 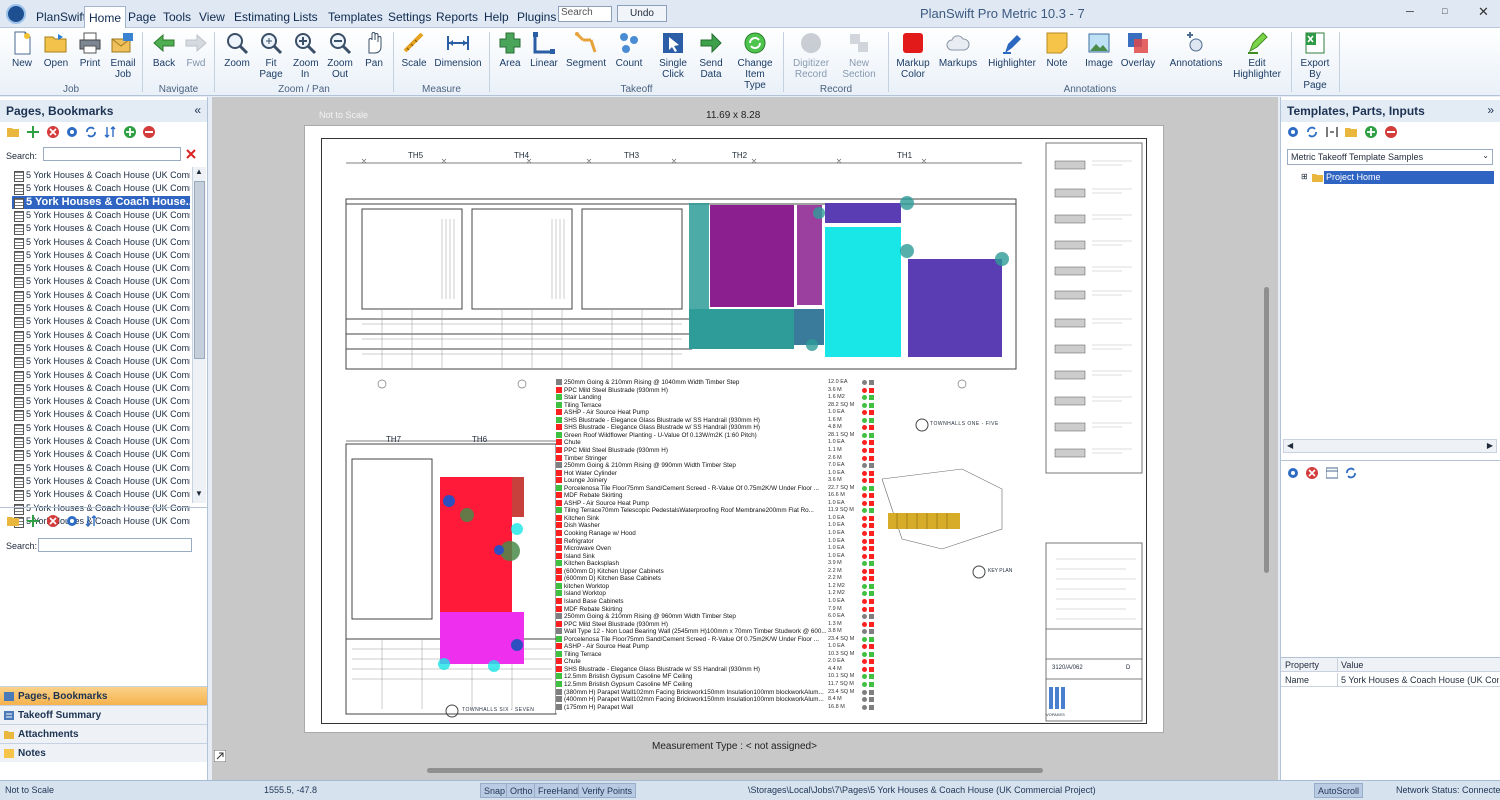 What do you see at coordinates (716, 450) in the screenshot?
I see `takeoff-legend-row: PPC Mild Steel Blustrade (930mm H) 1.1 M` at bounding box center [716, 450].